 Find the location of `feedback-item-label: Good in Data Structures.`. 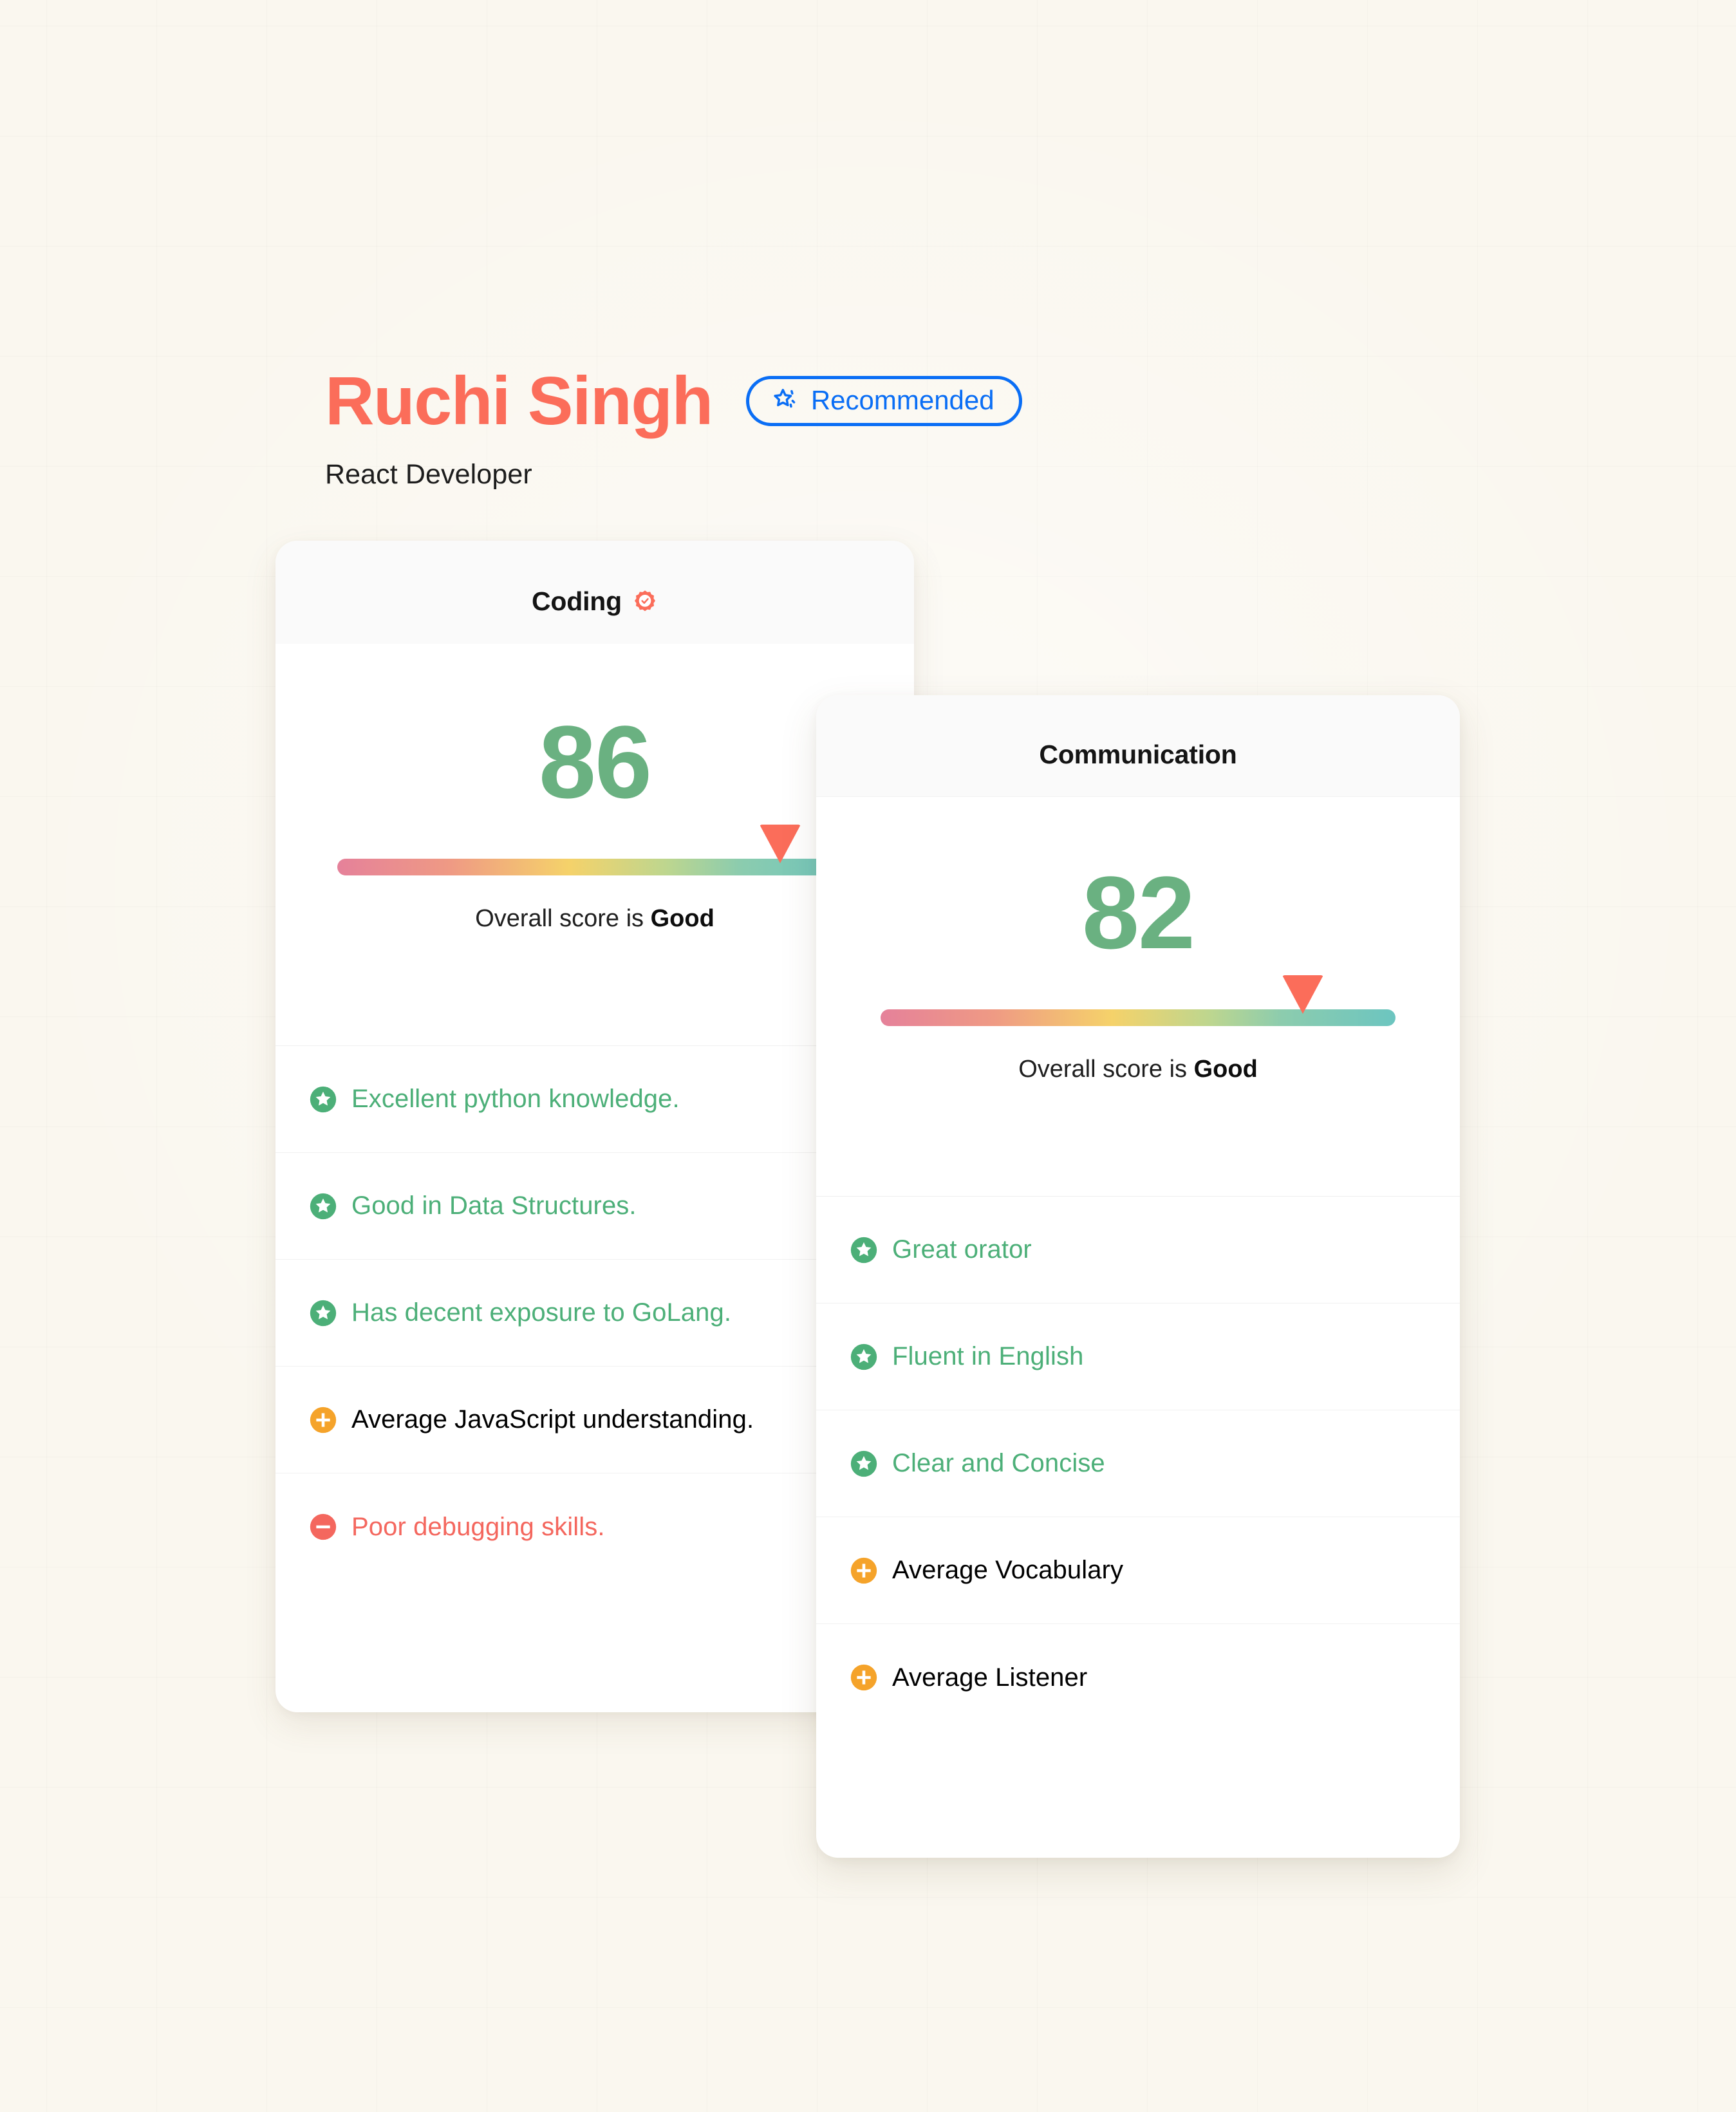

feedback-item-label: Good in Data Structures. is located at coordinates (494, 1206).